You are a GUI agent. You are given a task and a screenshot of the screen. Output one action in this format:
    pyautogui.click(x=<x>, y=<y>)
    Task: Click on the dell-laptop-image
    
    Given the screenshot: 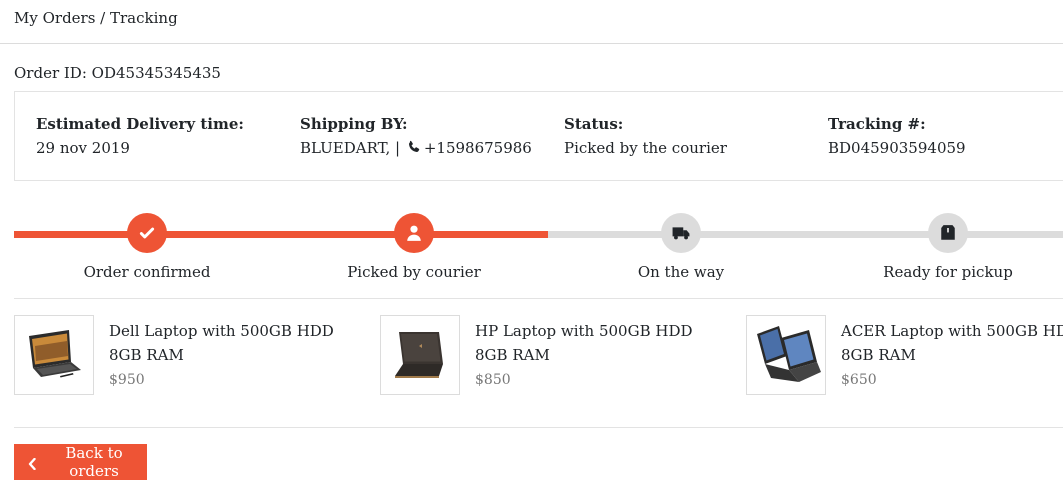 What is the action you would take?
    pyautogui.click(x=54, y=355)
    